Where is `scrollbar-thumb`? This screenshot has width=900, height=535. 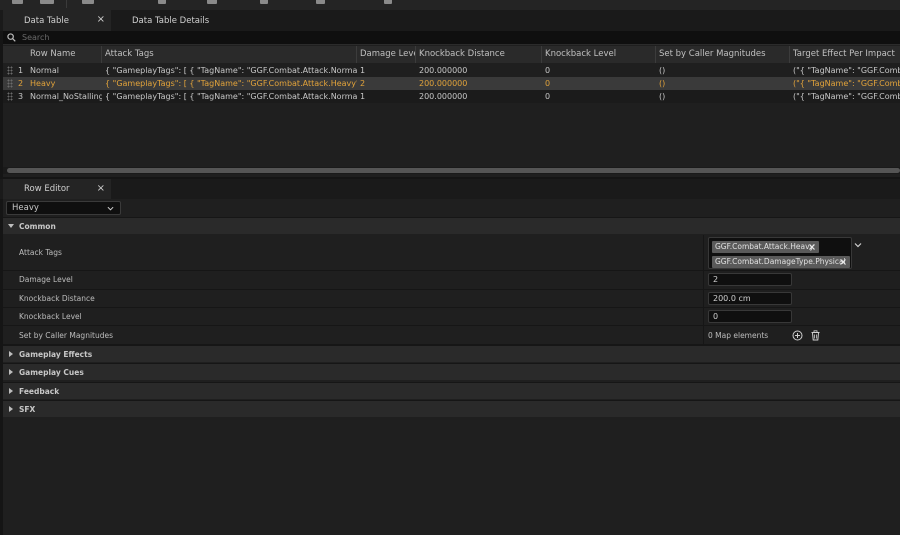
scrollbar-thumb is located at coordinates (453, 170).